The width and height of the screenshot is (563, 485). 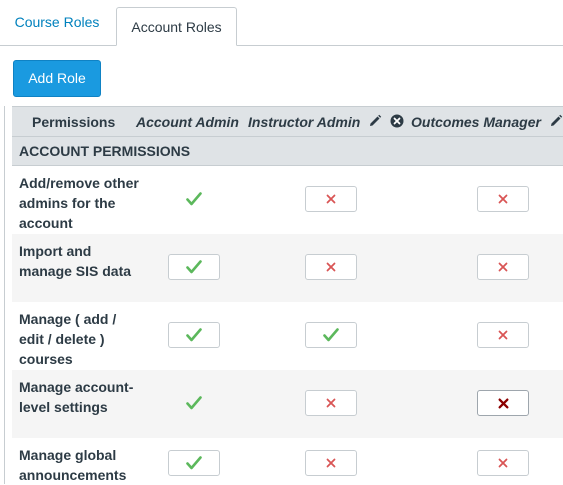 What do you see at coordinates (281, 23) in the screenshot?
I see `role-tabs: Course Roles Account Roles` at bounding box center [281, 23].